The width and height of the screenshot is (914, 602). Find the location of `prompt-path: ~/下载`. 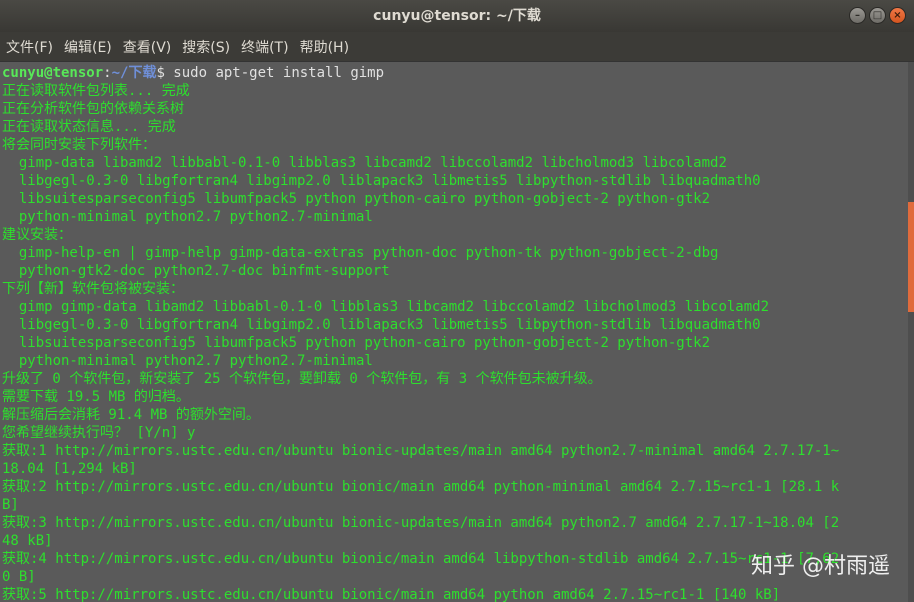

prompt-path: ~/下载 is located at coordinates (134, 73).